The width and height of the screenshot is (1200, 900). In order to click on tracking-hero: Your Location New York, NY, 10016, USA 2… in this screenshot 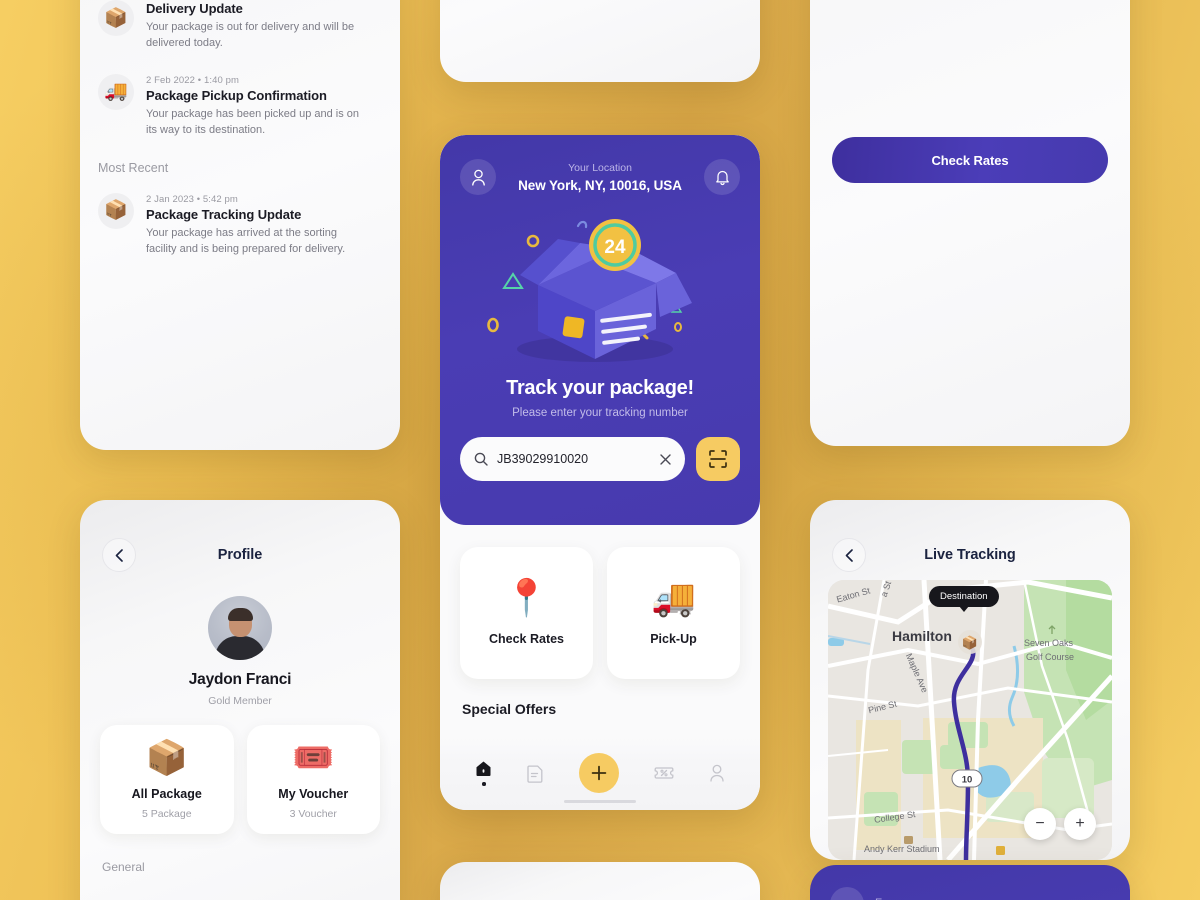, I will do `click(600, 330)`.